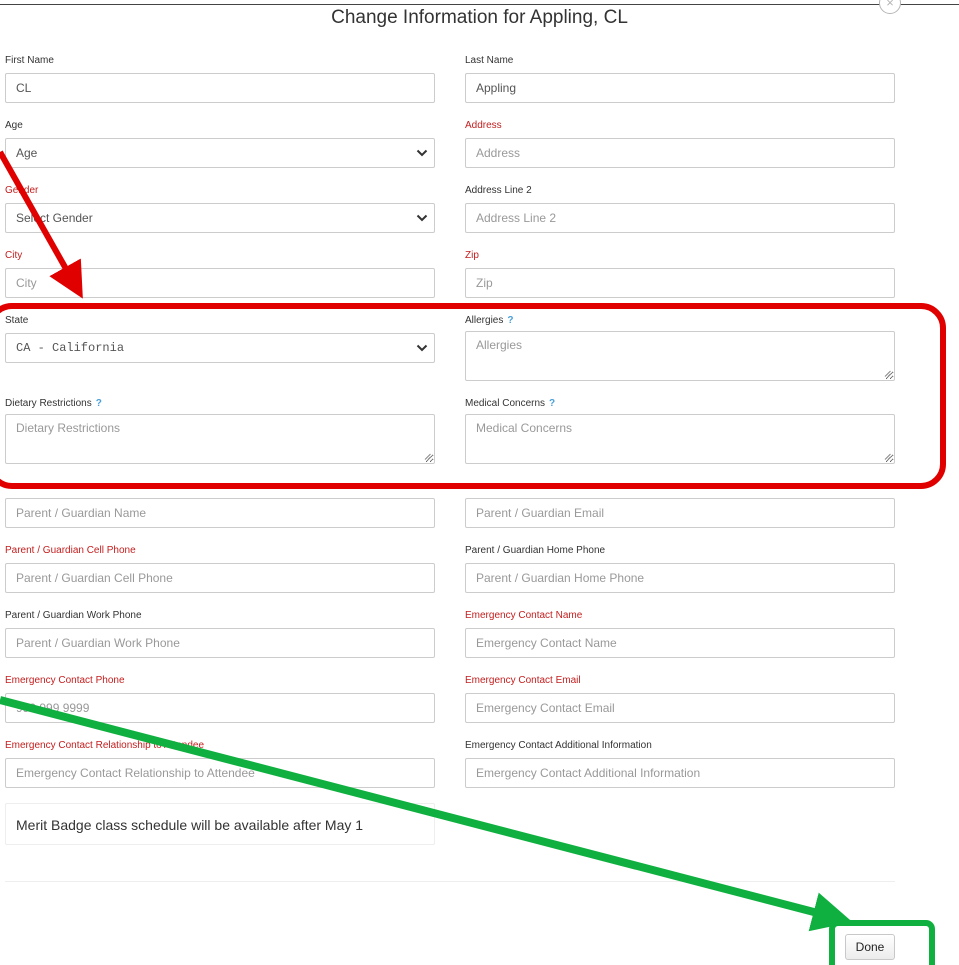  I want to click on city-input, so click(220, 283).